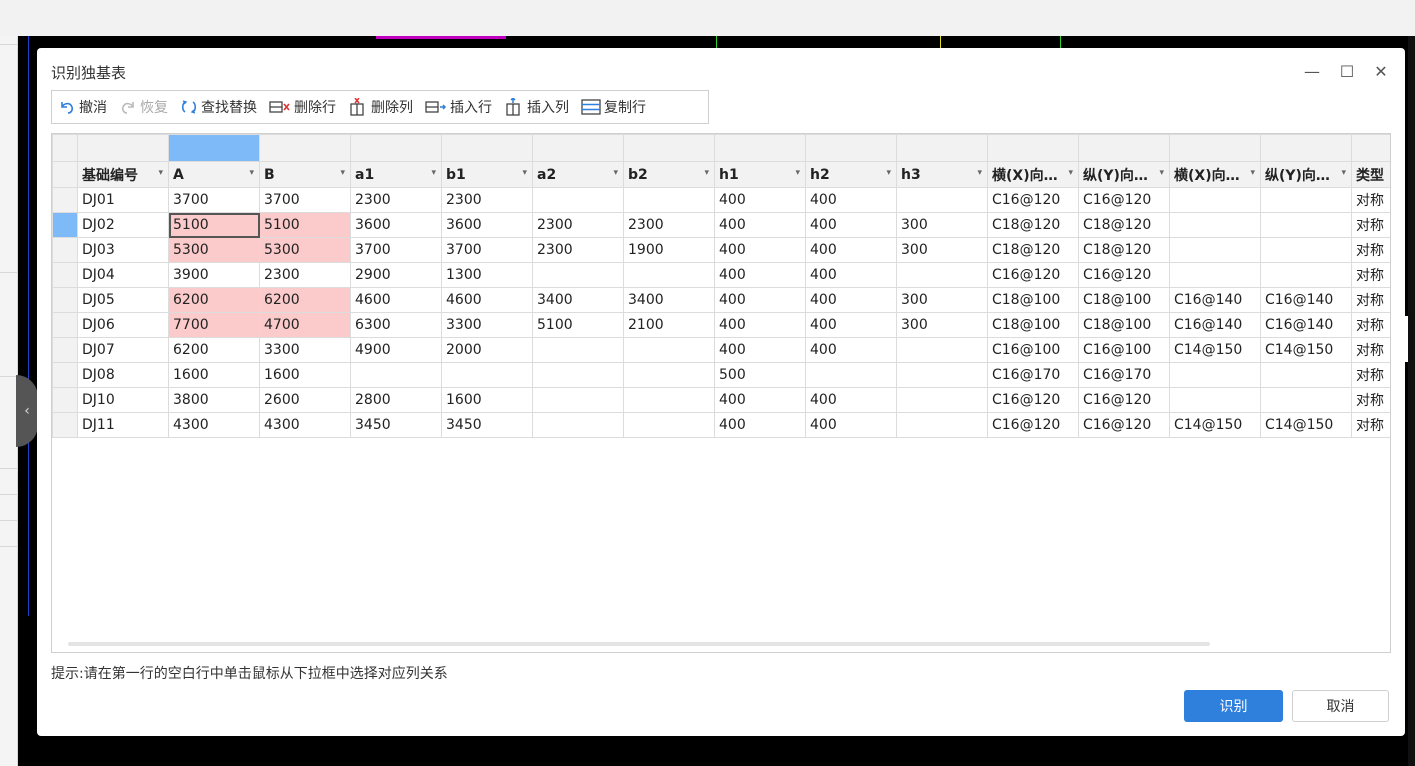 This screenshot has width=1415, height=766. I want to click on column-header: a2 ▾, so click(578, 174).